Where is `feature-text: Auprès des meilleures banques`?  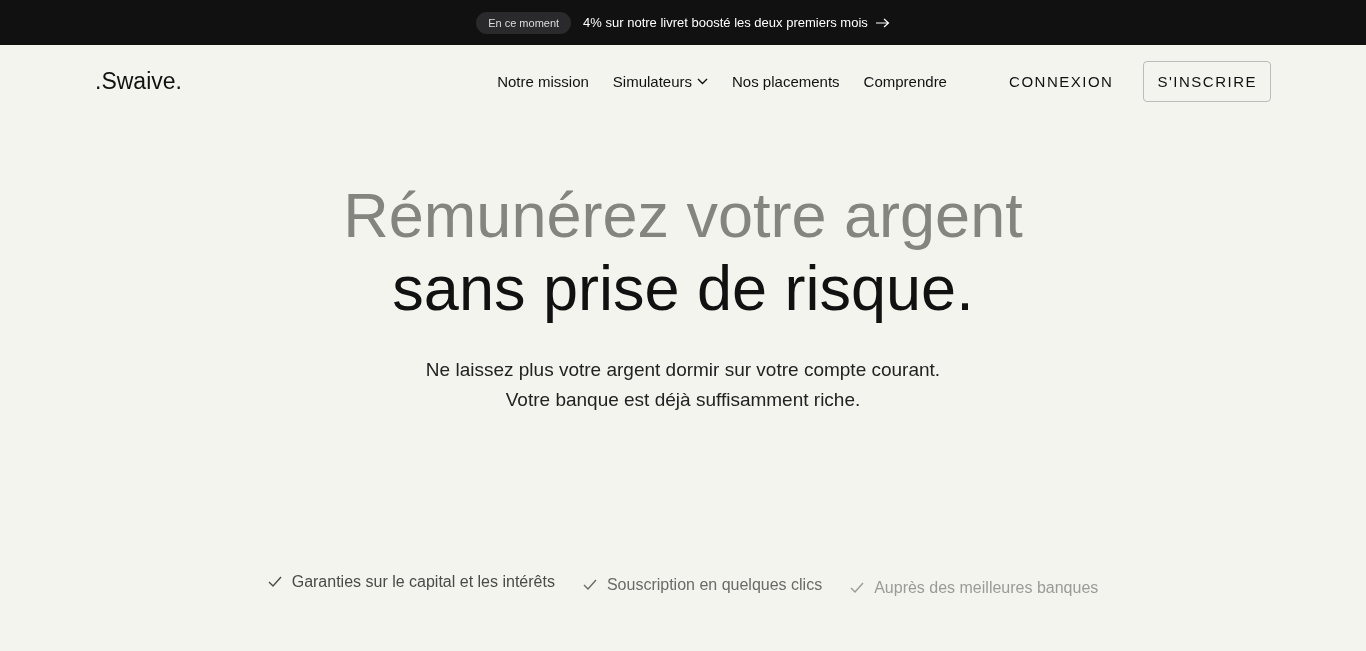 feature-text: Auprès des meilleures banques is located at coordinates (986, 588).